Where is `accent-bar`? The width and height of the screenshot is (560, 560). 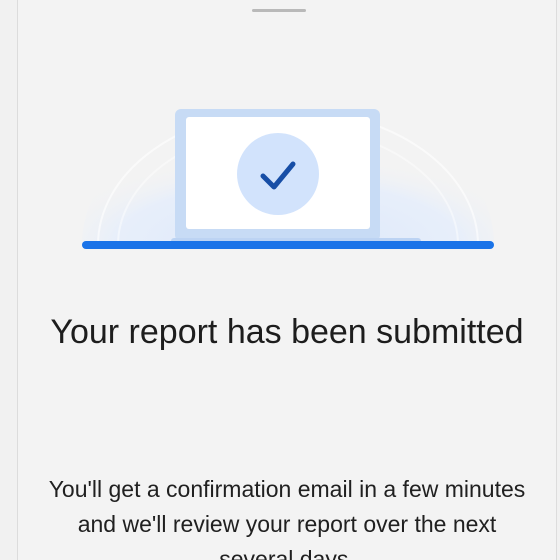 accent-bar is located at coordinates (288, 245).